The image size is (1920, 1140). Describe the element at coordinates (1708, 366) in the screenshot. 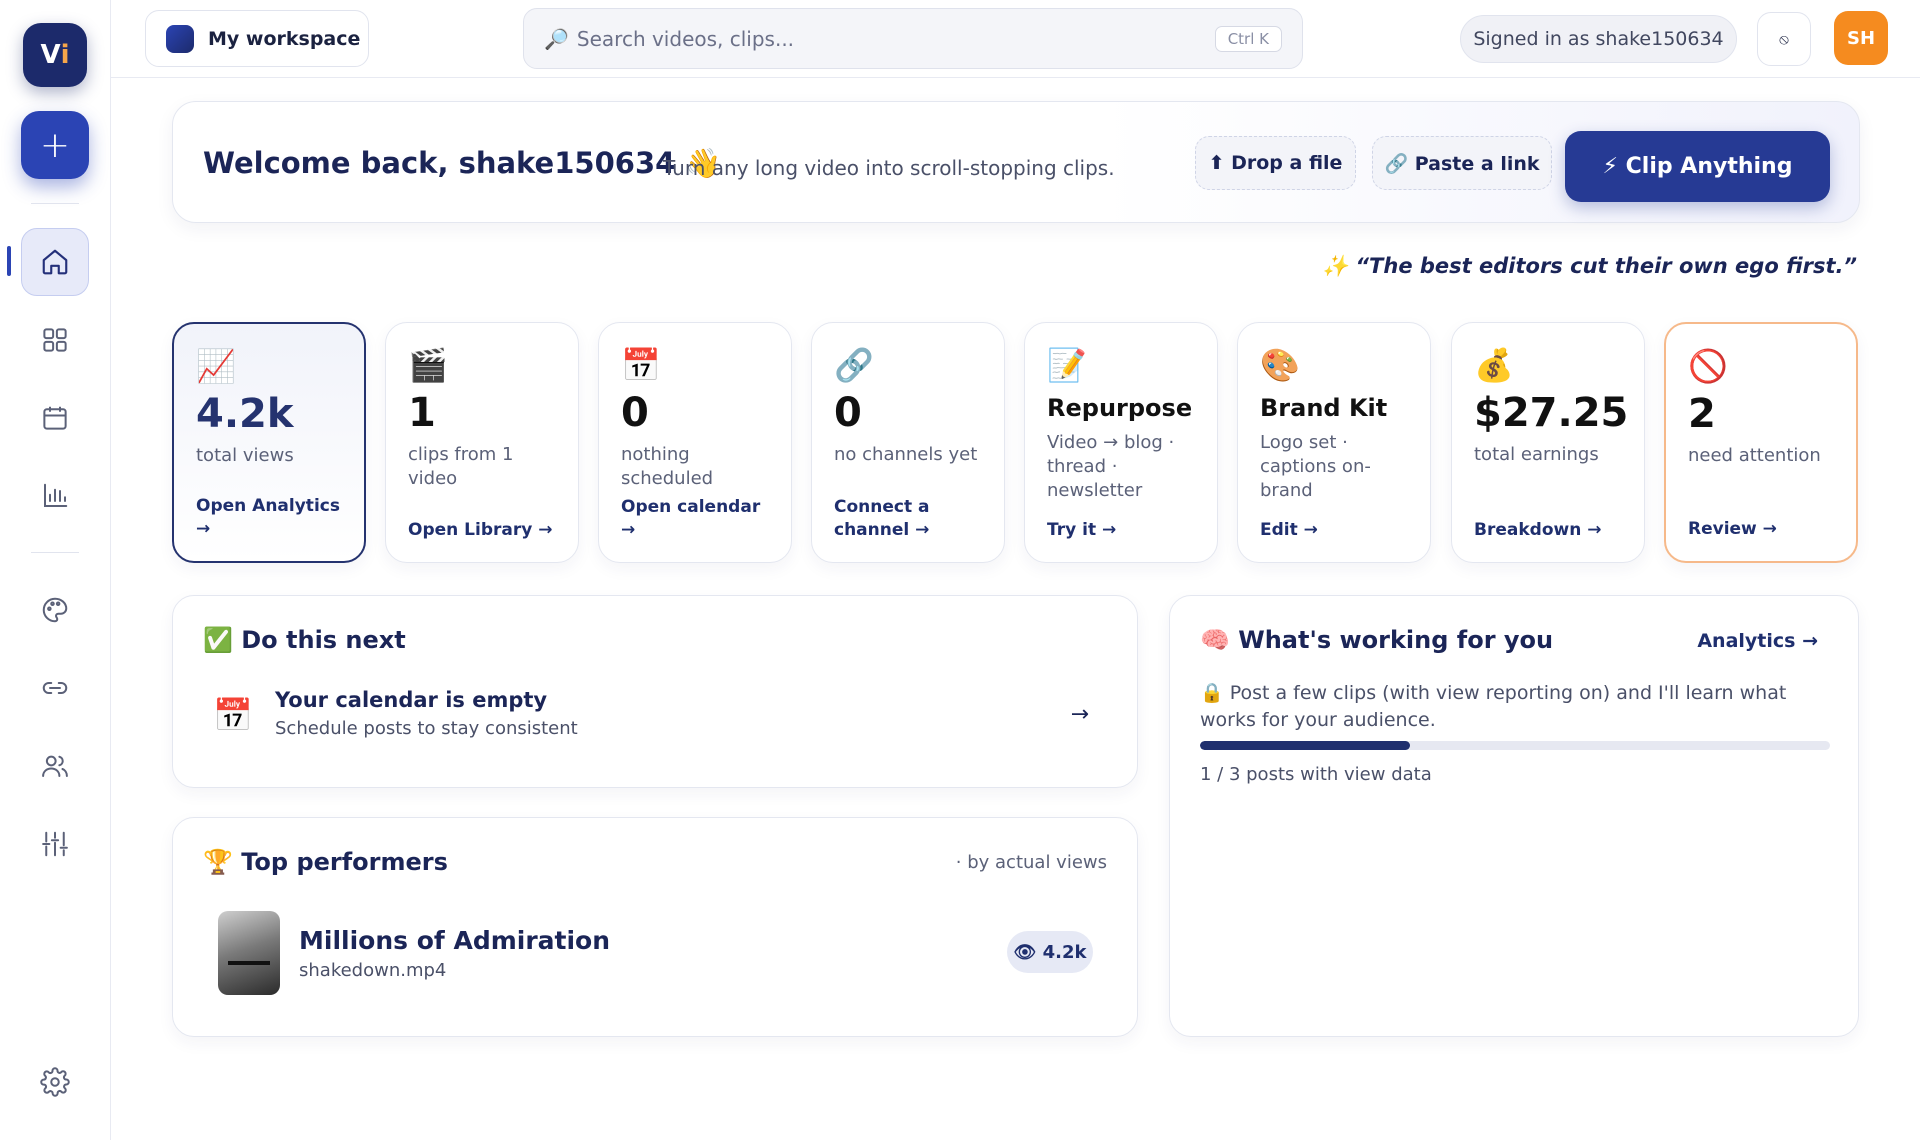

I see `prohibited-icon: 🚫` at that location.